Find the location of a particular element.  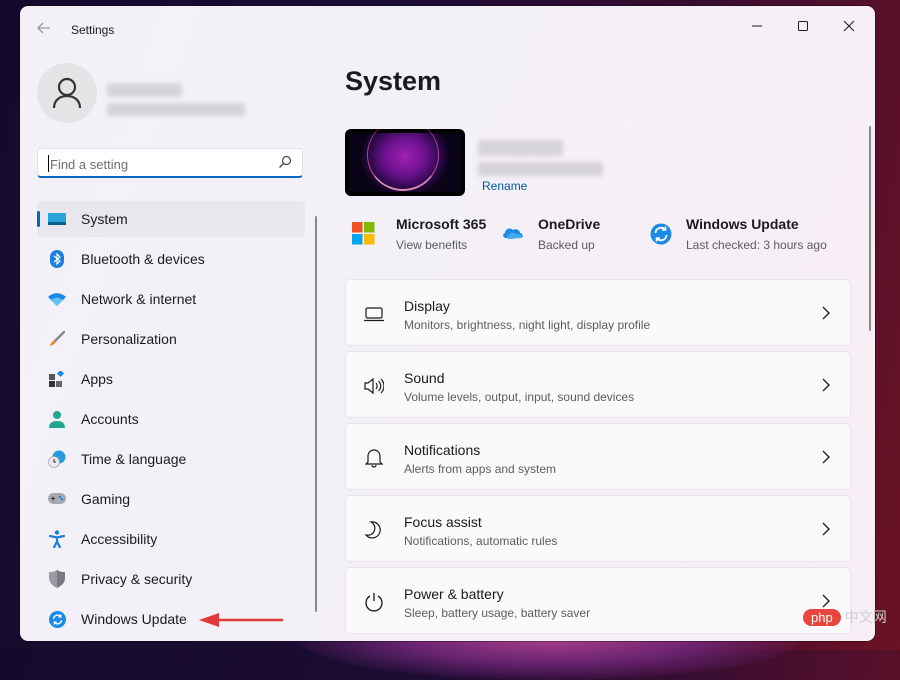

sidebar-item-accounts: Accounts is located at coordinates (171, 419).